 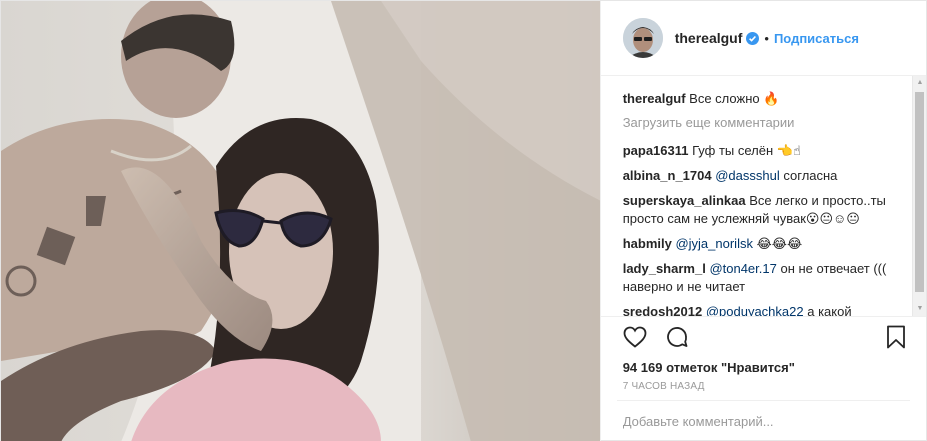 What do you see at coordinates (664, 268) in the screenshot?
I see `comment-username: lady_sharm_l` at bounding box center [664, 268].